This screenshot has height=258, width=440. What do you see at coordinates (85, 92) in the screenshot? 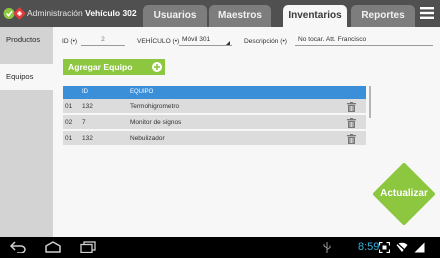
I see `header-id: ID` at bounding box center [85, 92].